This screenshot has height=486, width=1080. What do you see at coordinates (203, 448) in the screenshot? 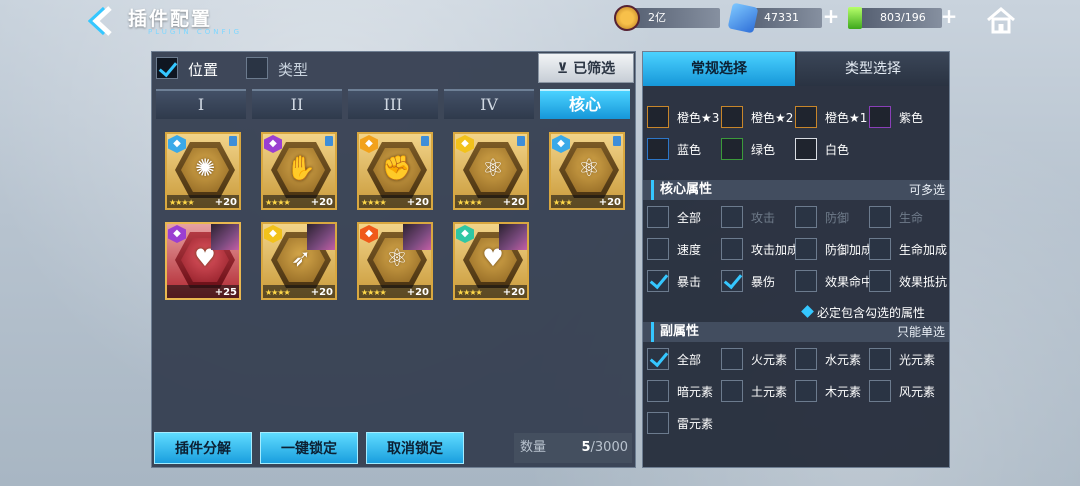
I see `decompose-button: 插件分解` at bounding box center [203, 448].